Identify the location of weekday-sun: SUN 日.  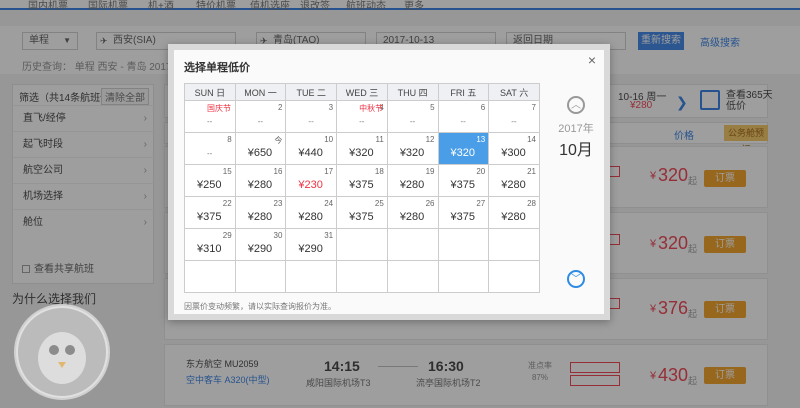
(210, 92).